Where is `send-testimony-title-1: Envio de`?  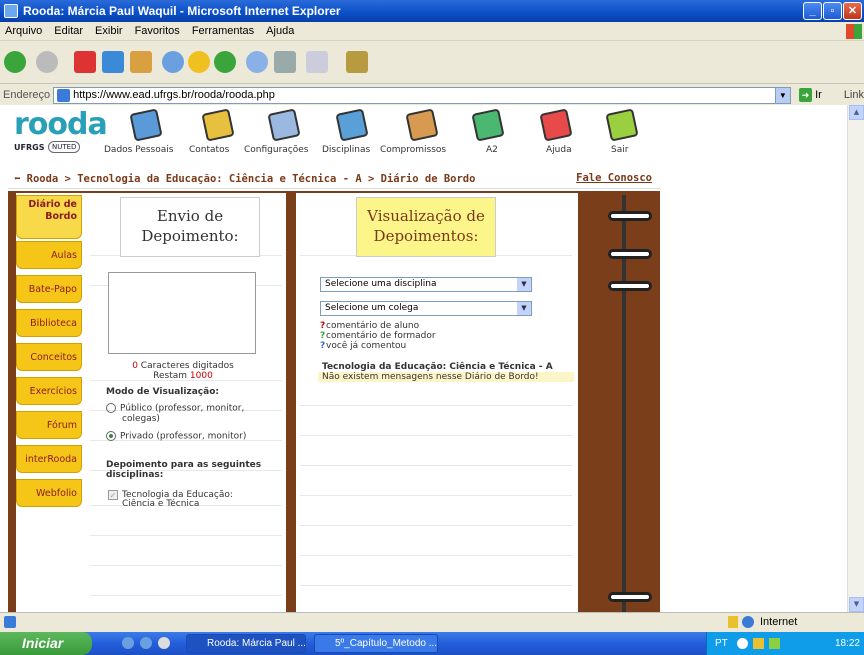 send-testimony-title-1: Envio de is located at coordinates (190, 216).